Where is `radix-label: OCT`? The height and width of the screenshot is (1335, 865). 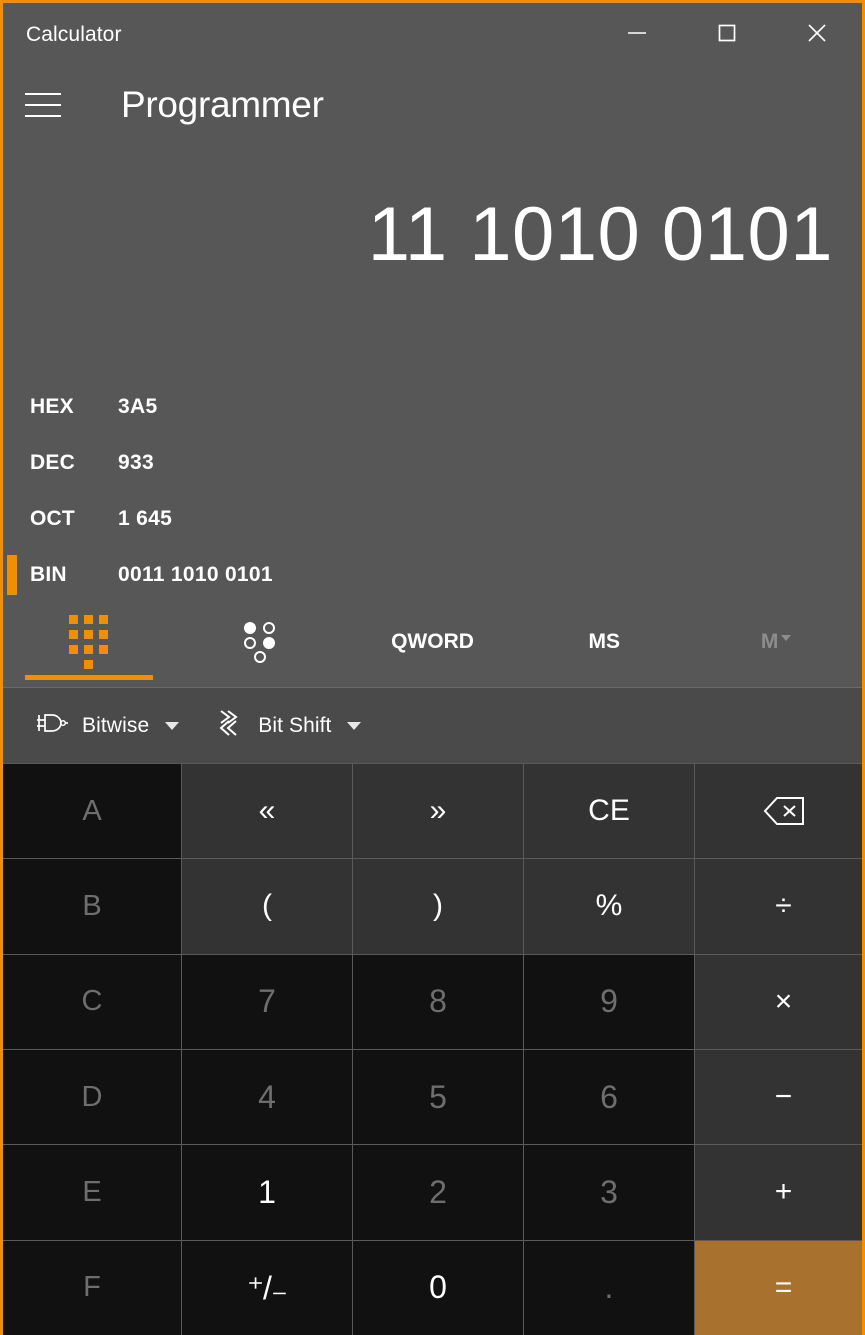
radix-label: OCT is located at coordinates (52, 518).